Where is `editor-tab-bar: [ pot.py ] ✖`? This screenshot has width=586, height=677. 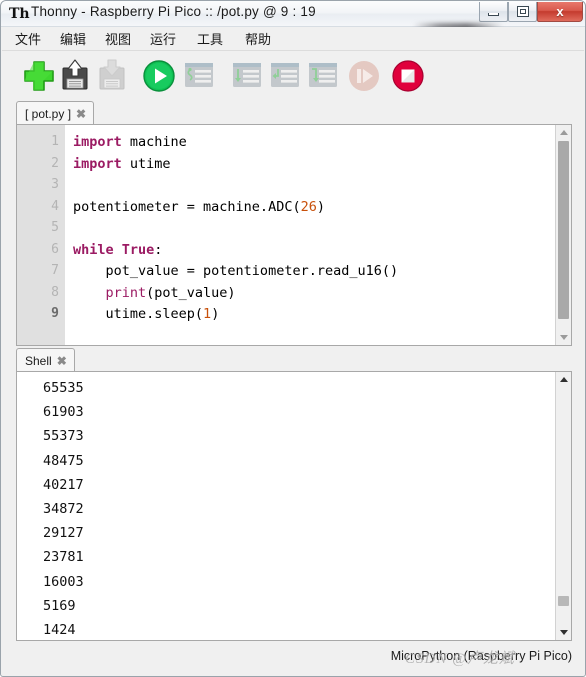
editor-tab-bar: [ pot.py ] ✖ is located at coordinates (294, 113).